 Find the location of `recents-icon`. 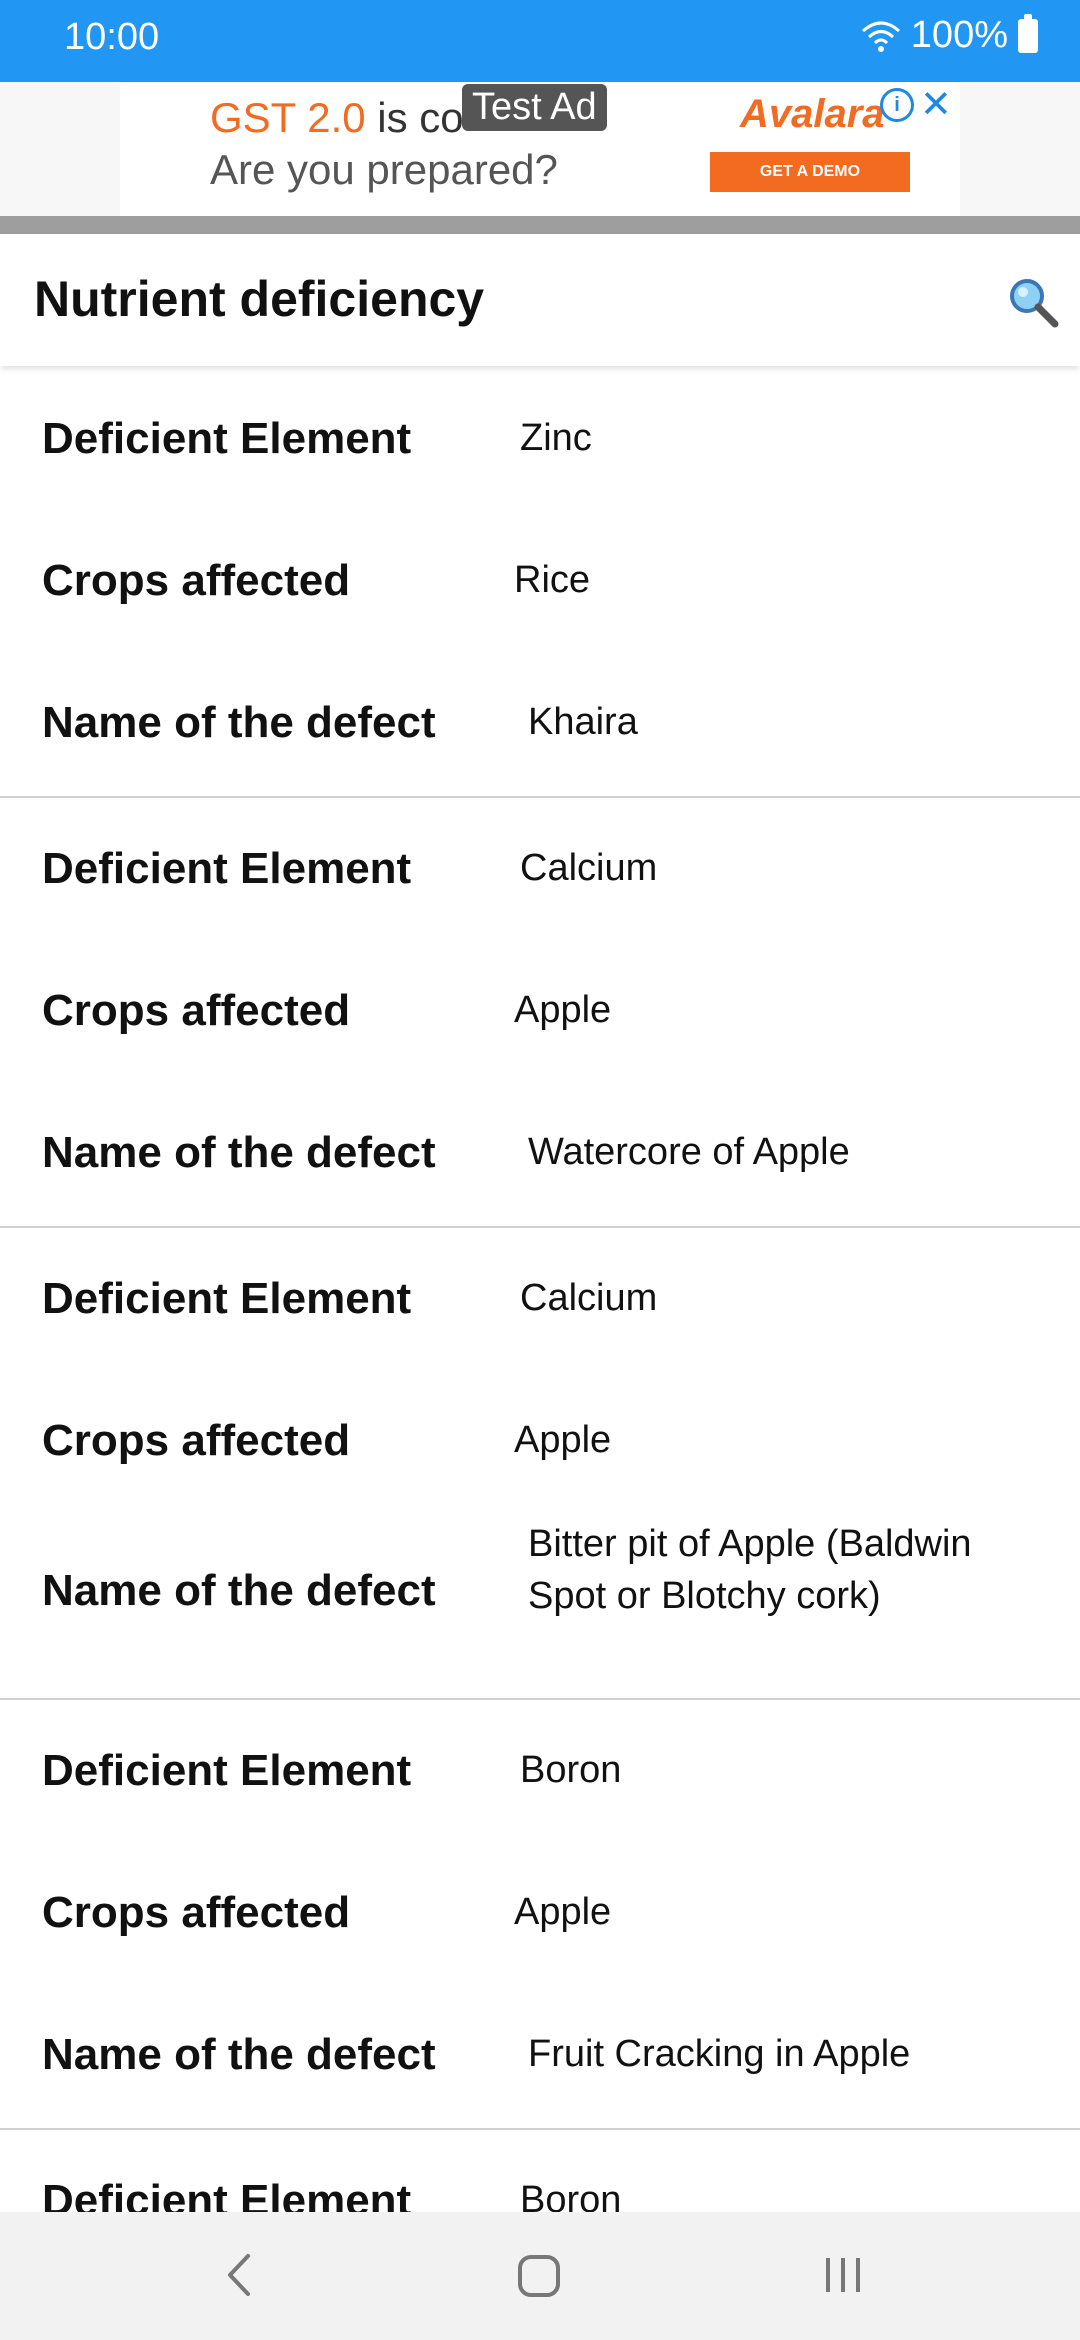

recents-icon is located at coordinates (843, 2275).